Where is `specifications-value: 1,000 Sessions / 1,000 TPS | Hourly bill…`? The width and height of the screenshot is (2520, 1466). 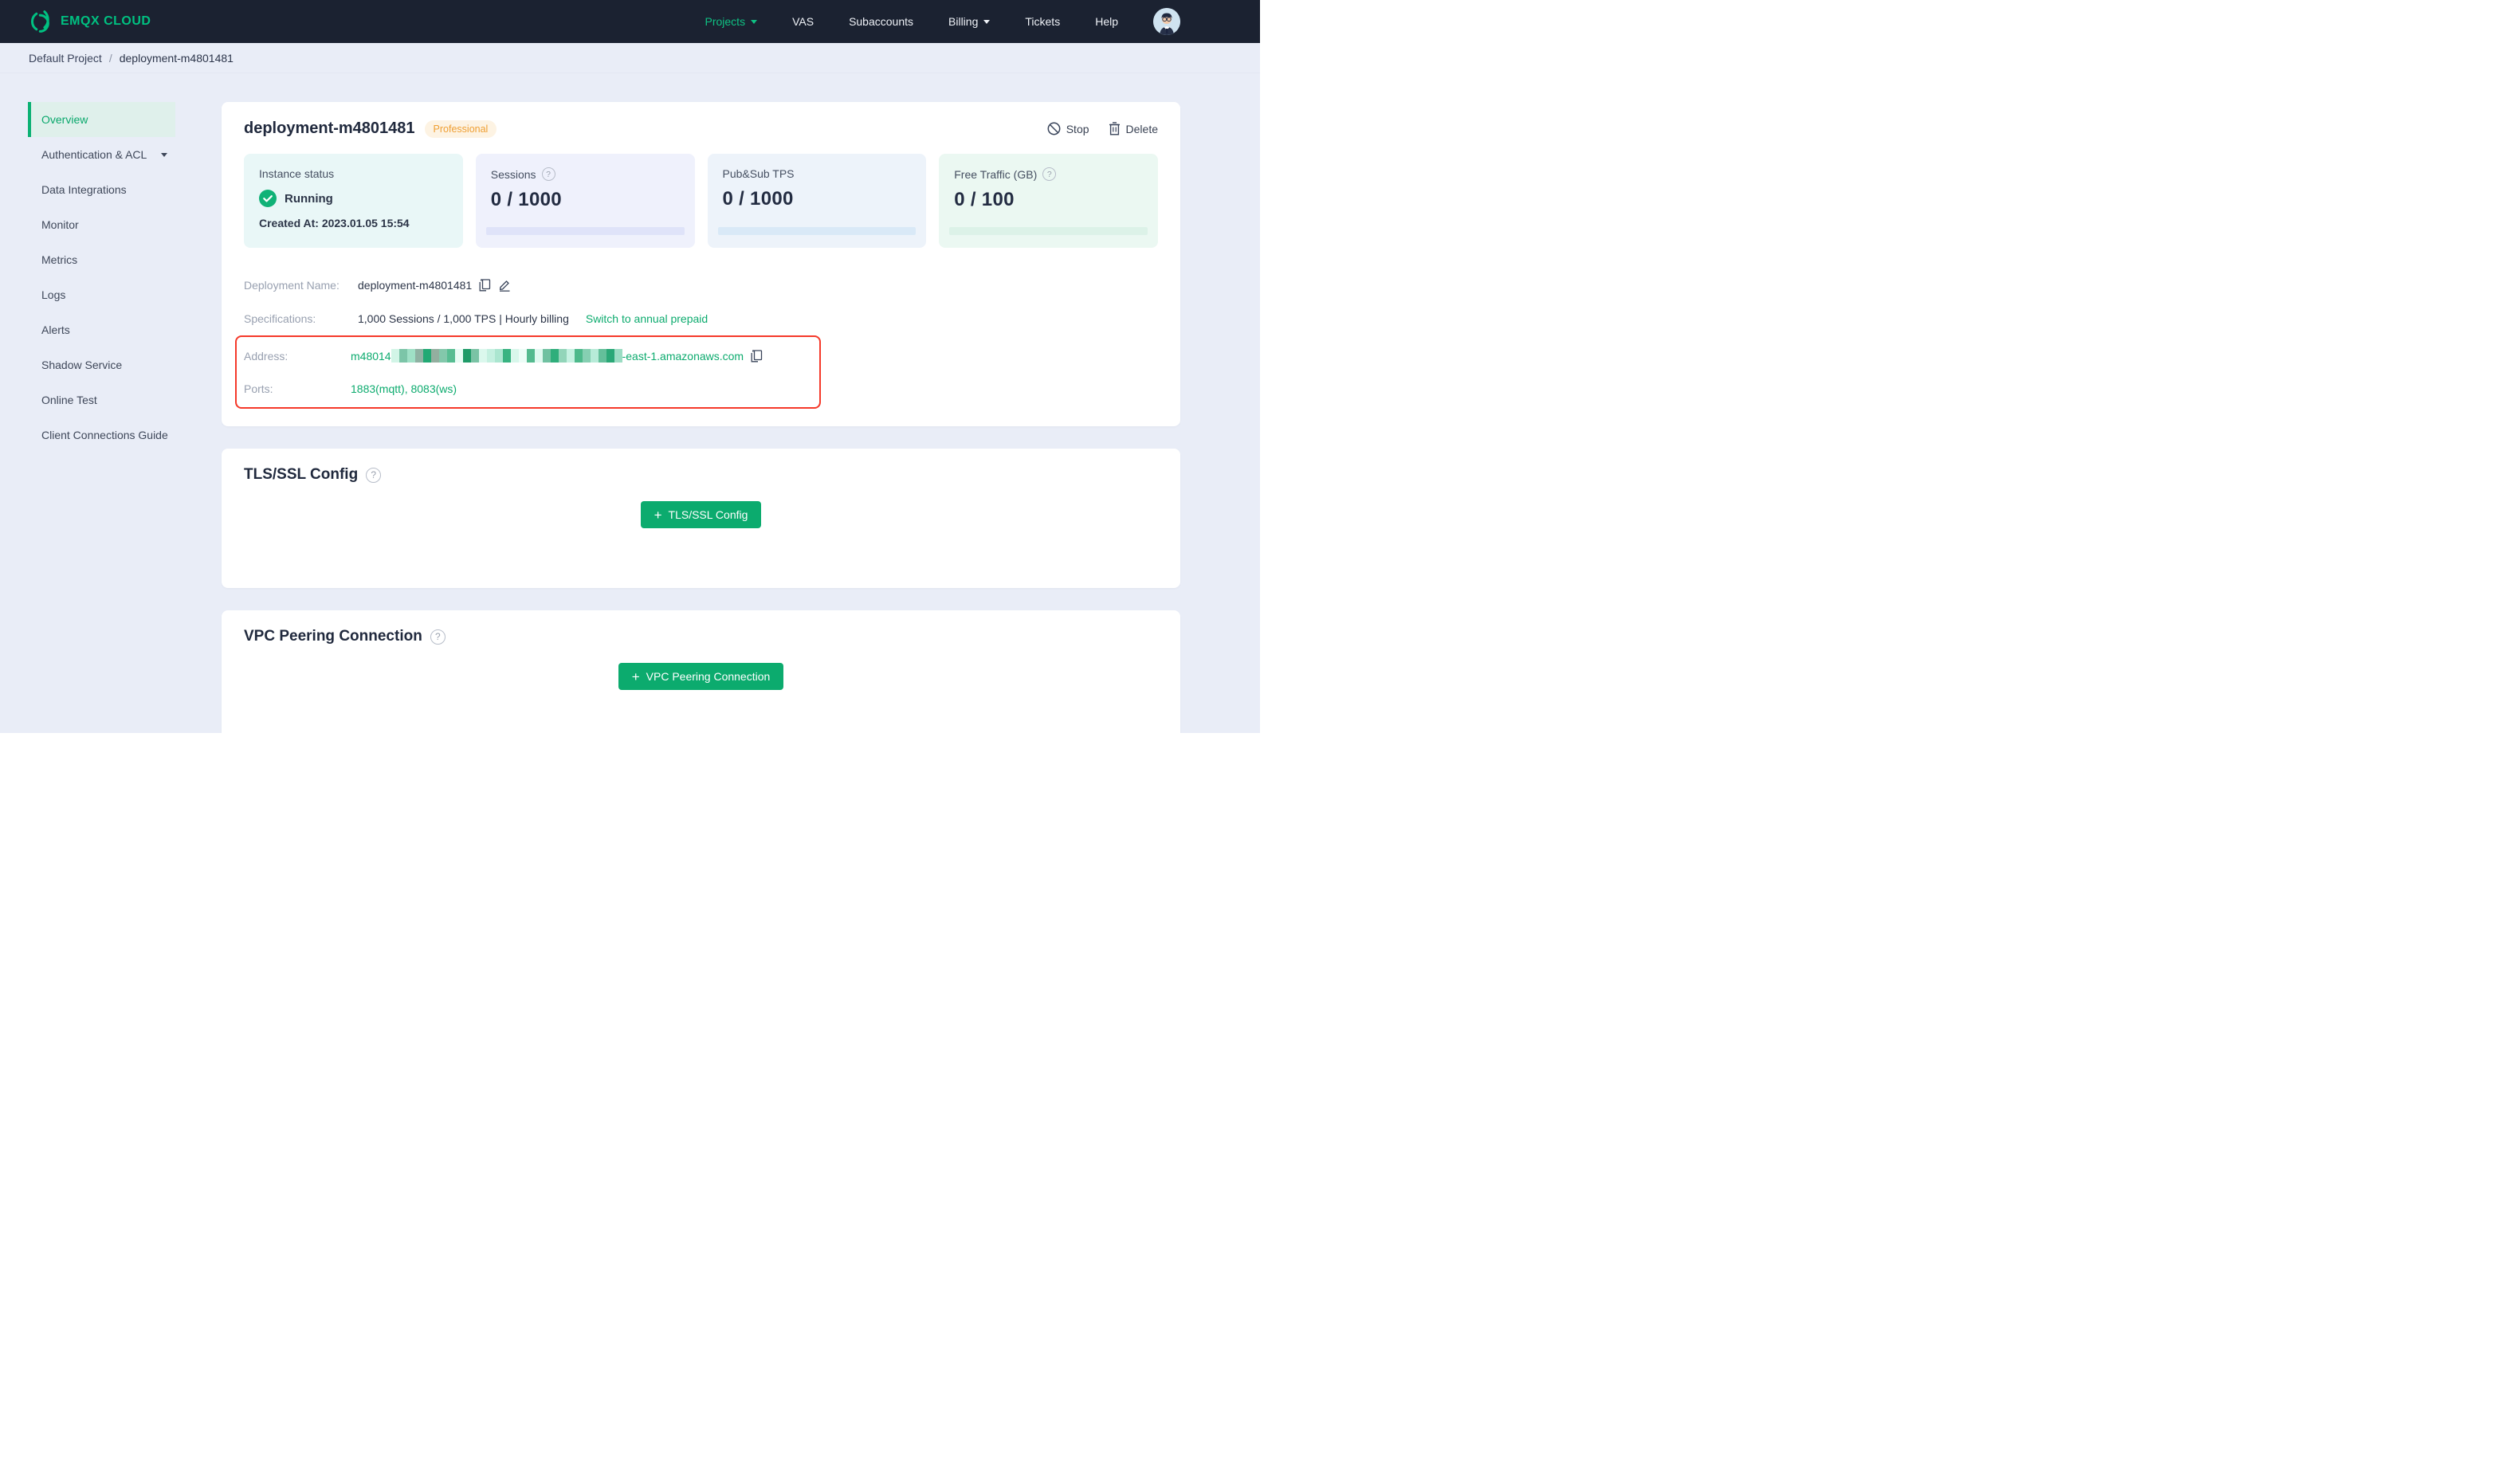 specifications-value: 1,000 Sessions / 1,000 TPS | Hourly bill… is located at coordinates (463, 318).